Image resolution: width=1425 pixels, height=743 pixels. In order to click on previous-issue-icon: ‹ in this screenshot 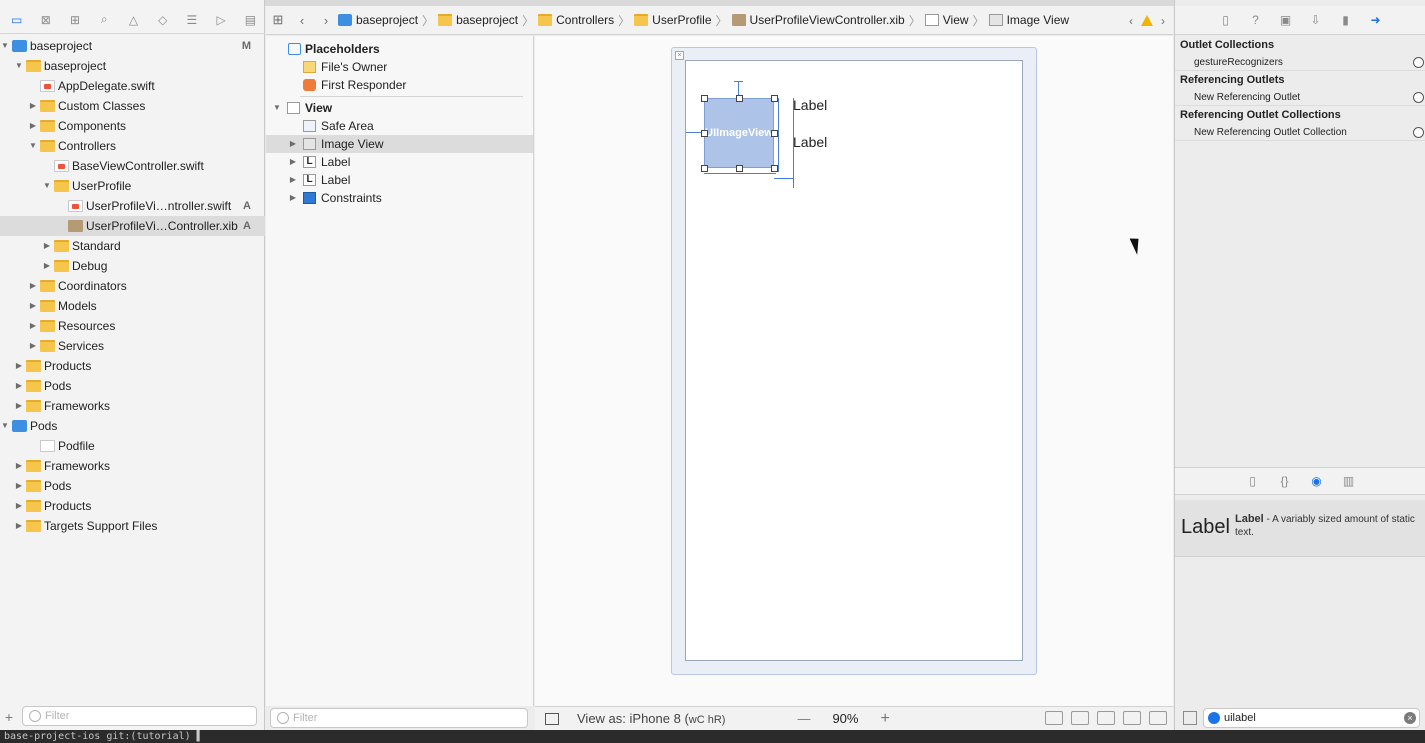, I will do `click(1131, 21)`.